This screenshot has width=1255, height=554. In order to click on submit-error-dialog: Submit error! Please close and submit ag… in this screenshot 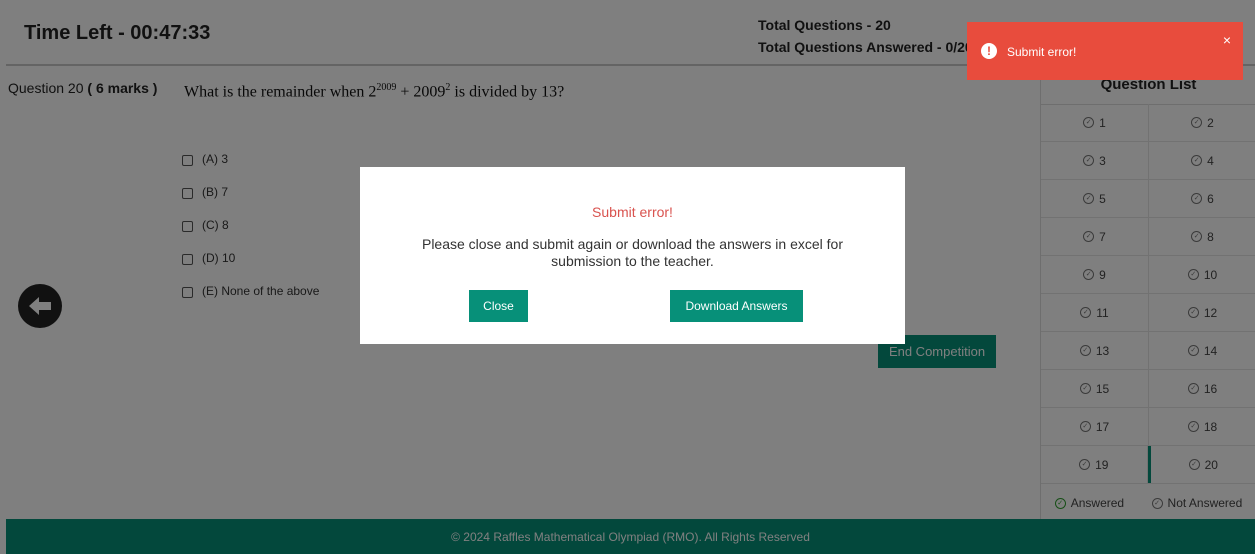, I will do `click(632, 255)`.